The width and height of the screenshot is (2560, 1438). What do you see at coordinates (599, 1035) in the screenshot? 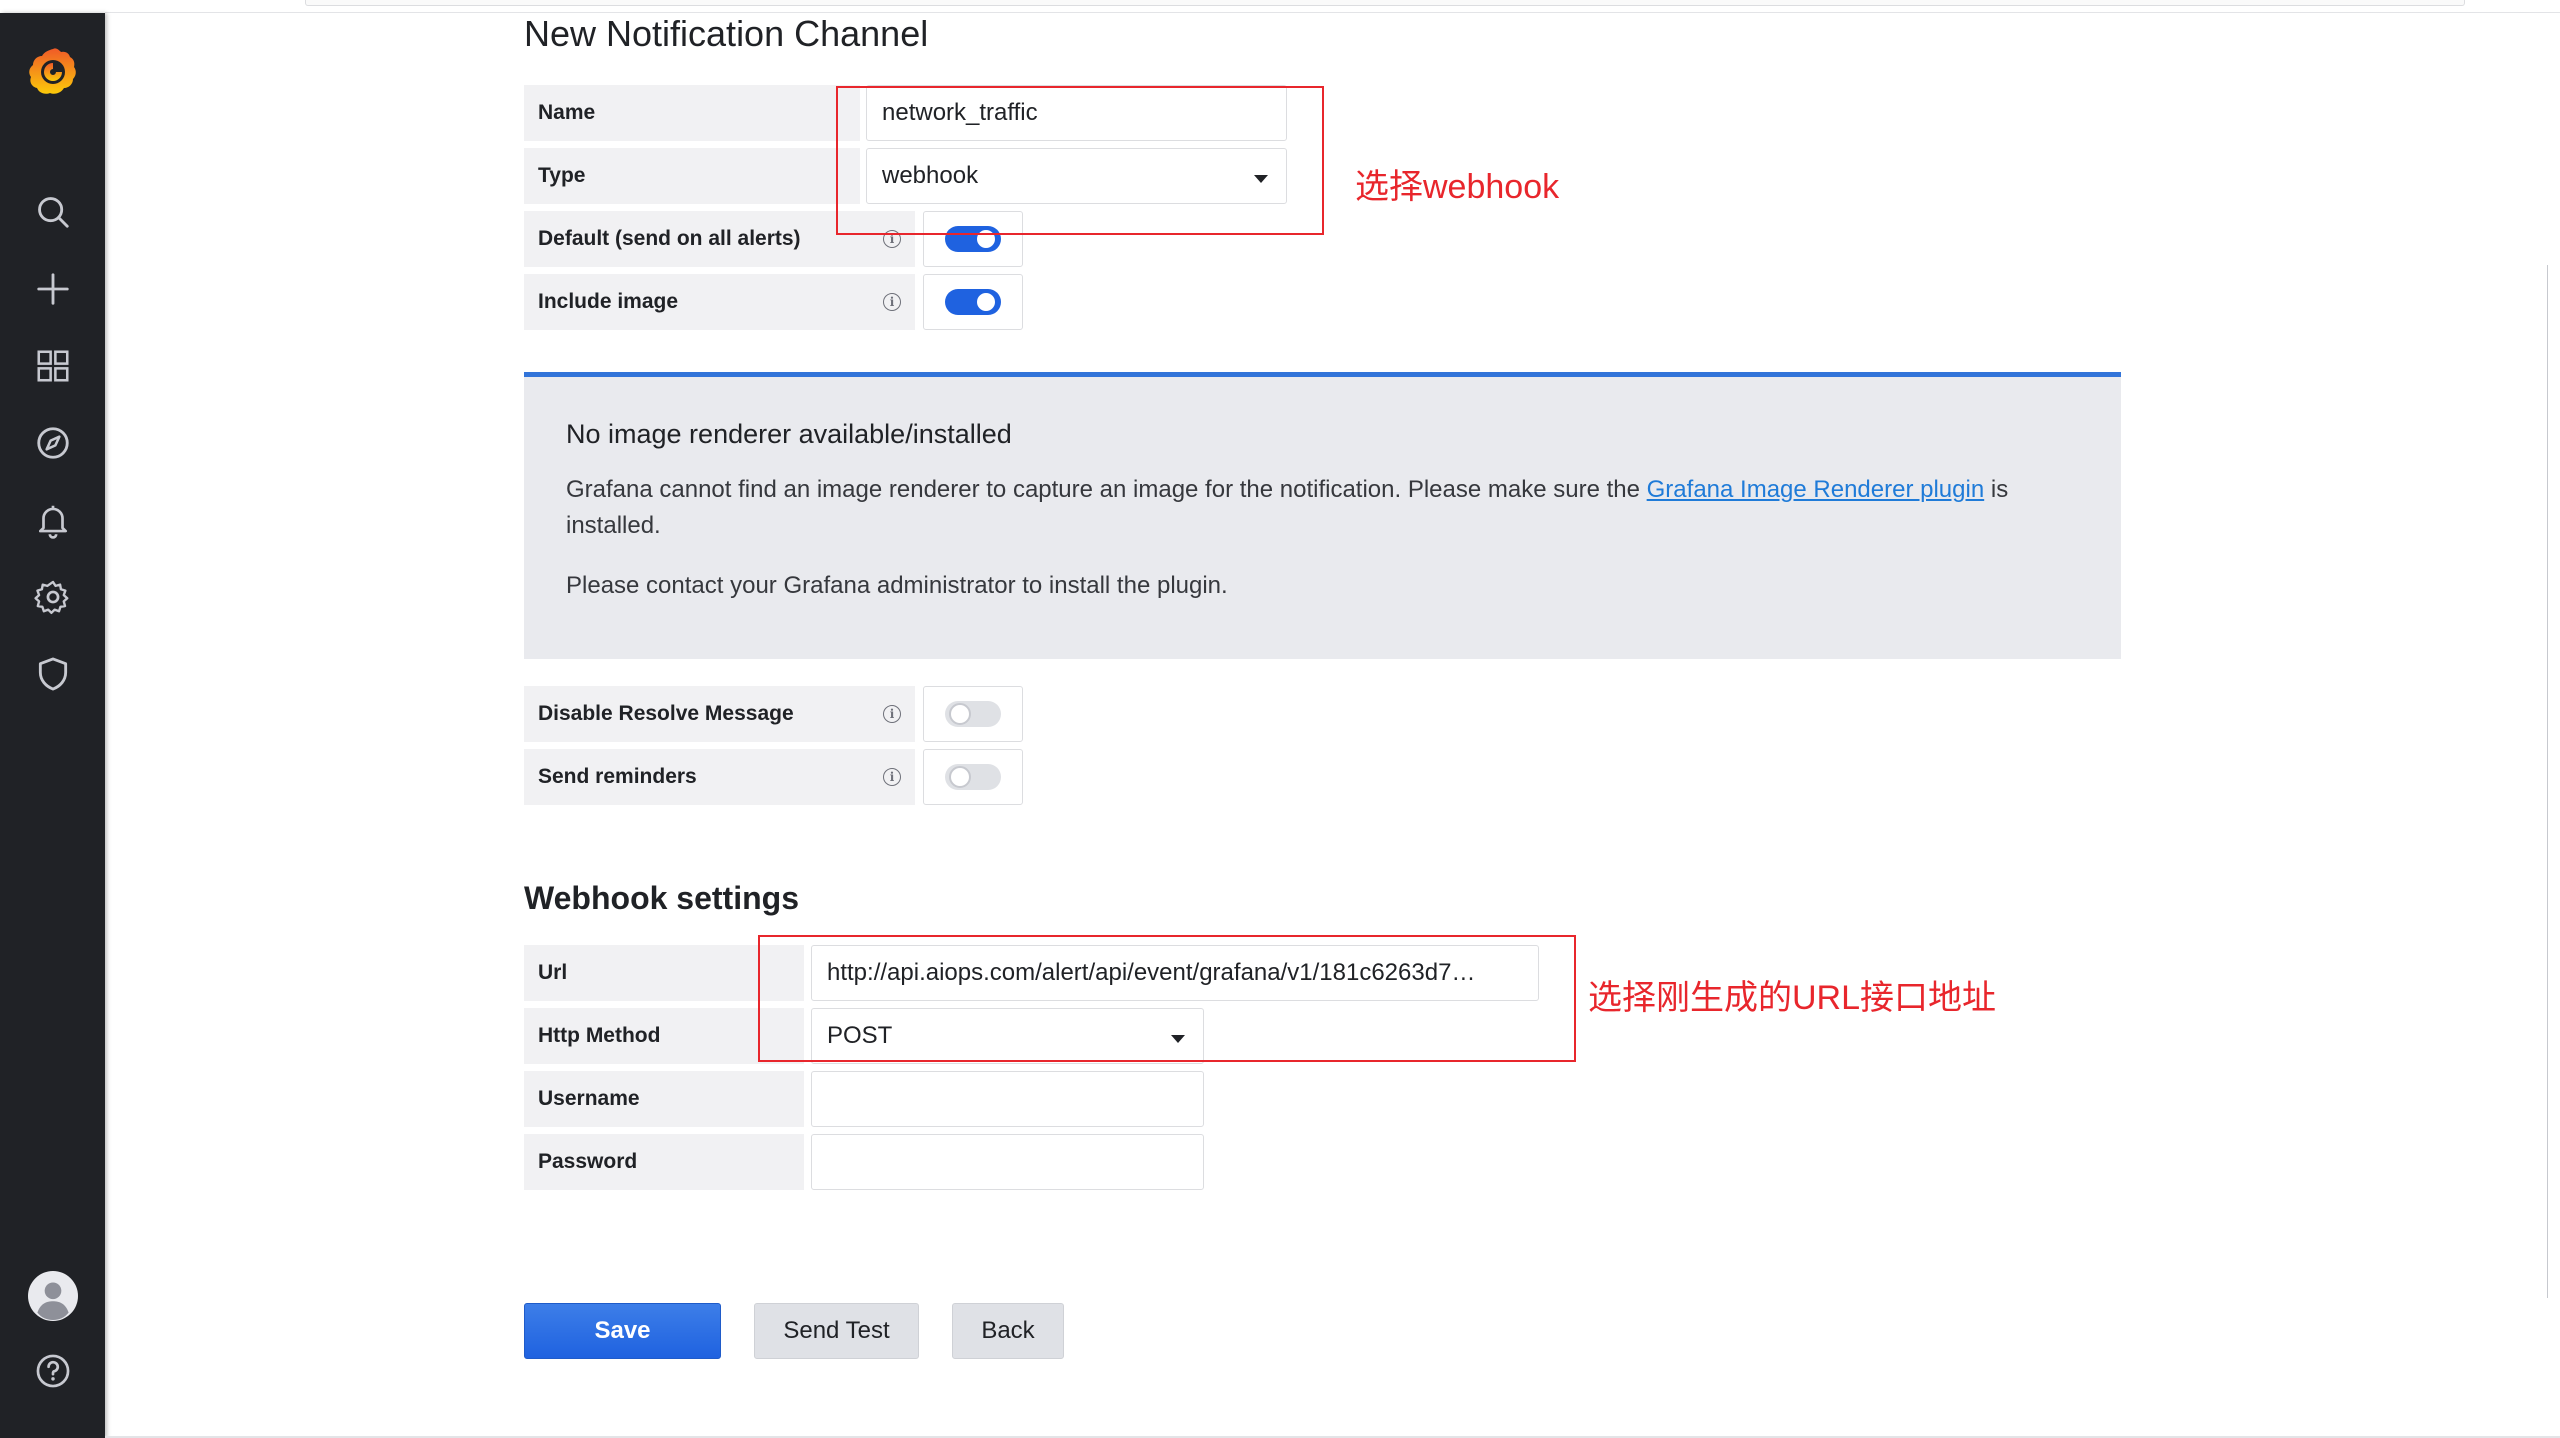
I see `http-method-label-text: Http Method` at bounding box center [599, 1035].